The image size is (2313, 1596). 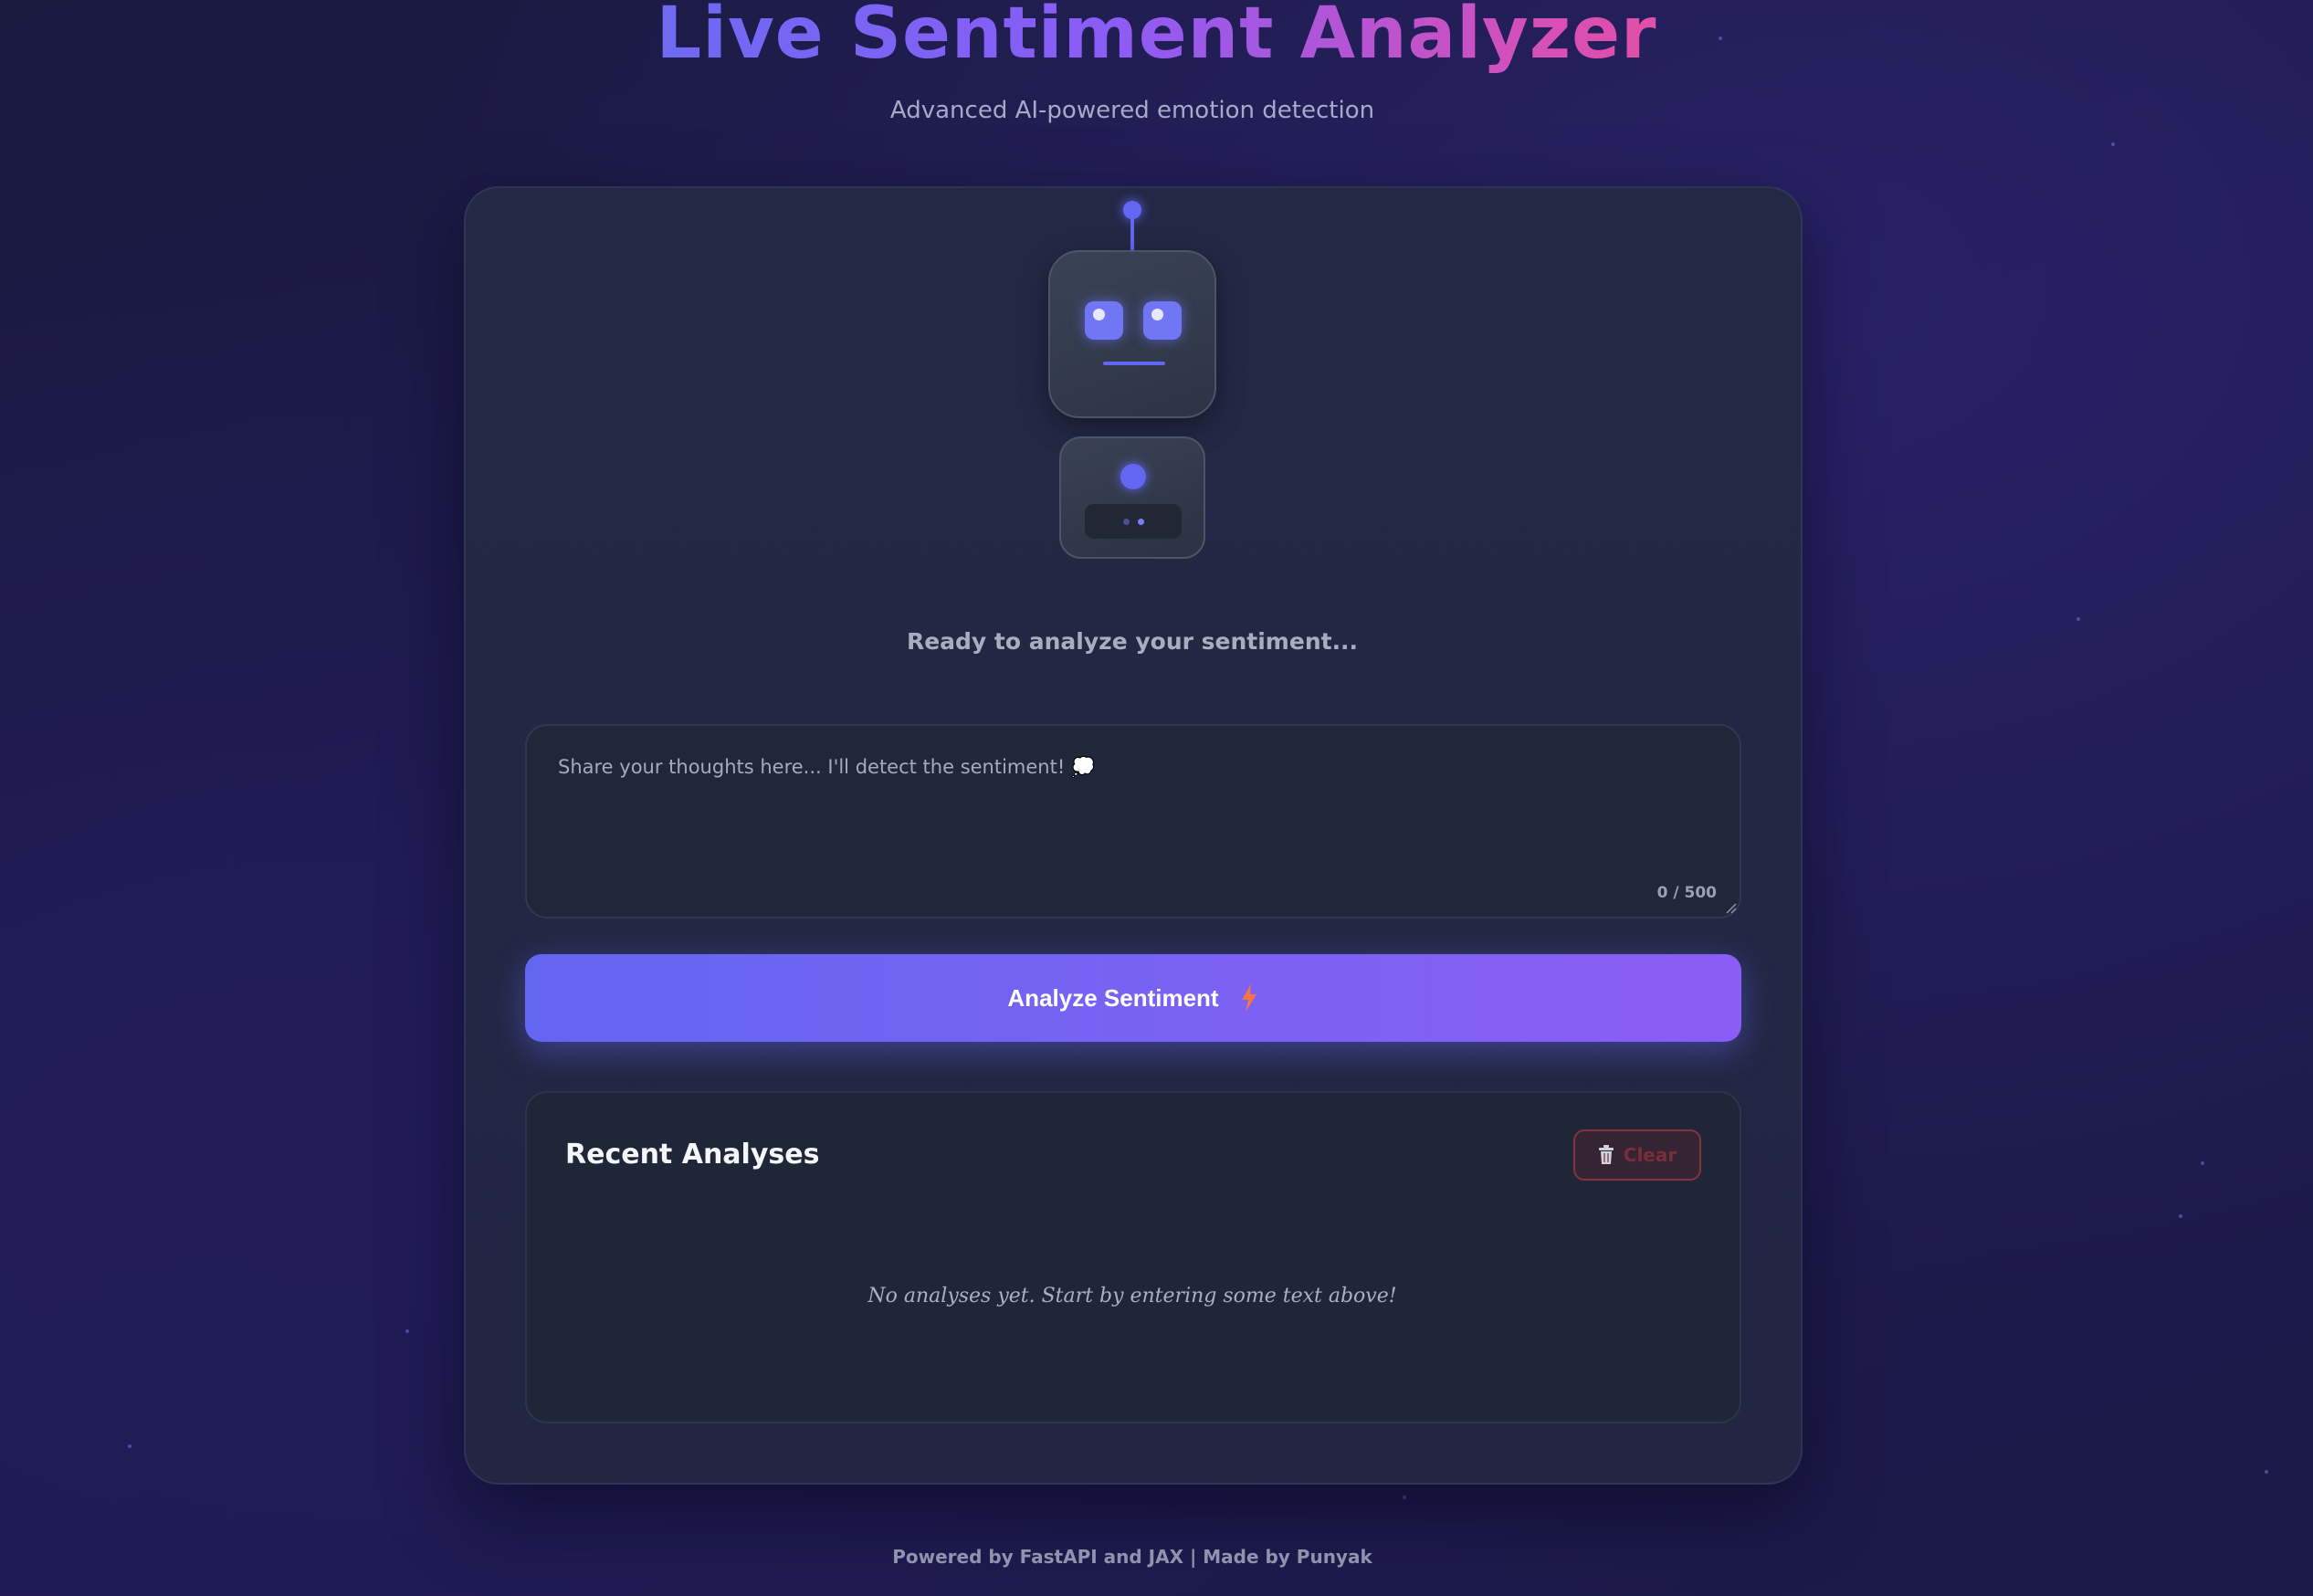 What do you see at coordinates (1133, 821) in the screenshot?
I see `sentiment-text-input` at bounding box center [1133, 821].